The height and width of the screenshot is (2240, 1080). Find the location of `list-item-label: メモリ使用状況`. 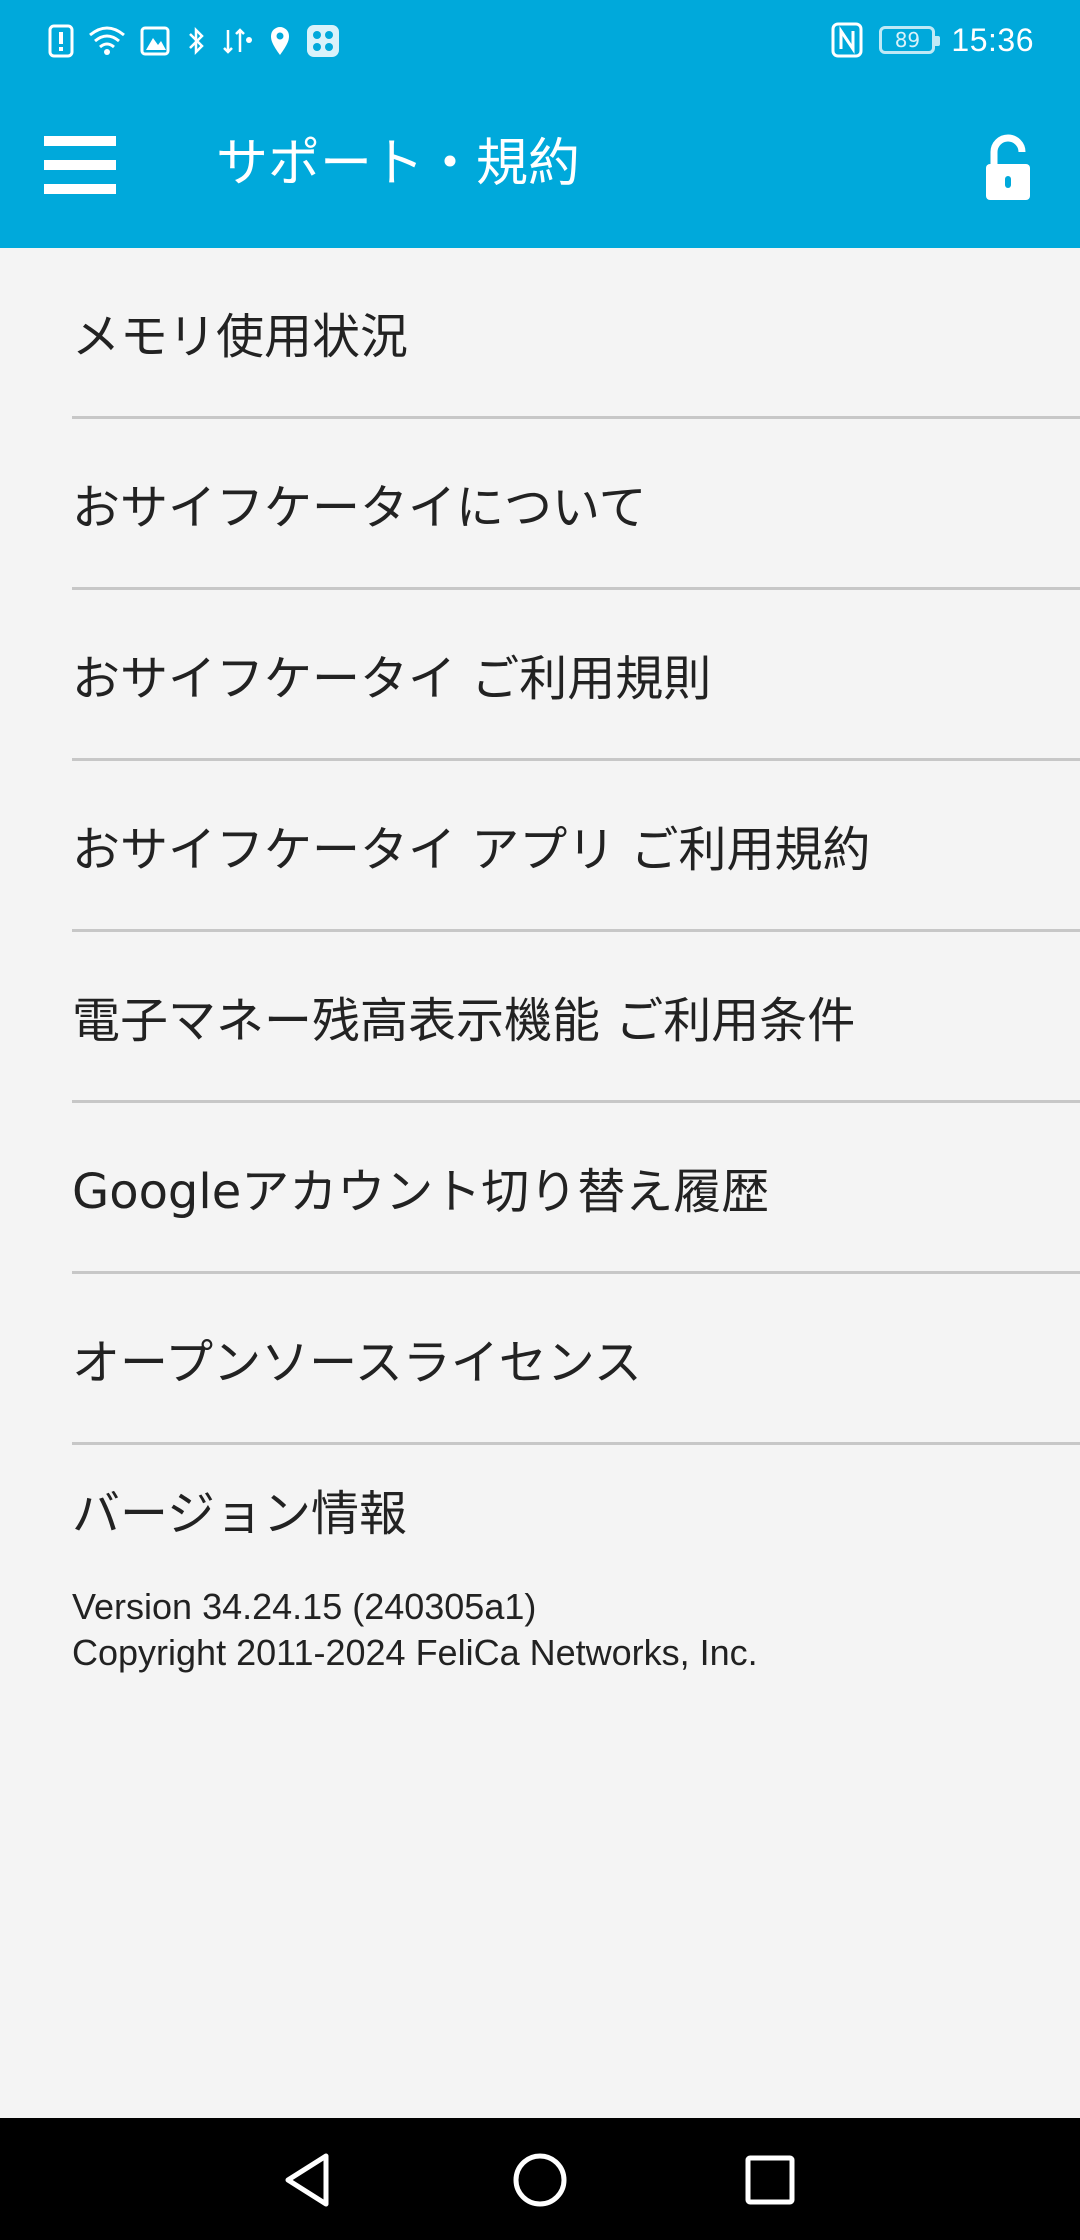

list-item-label: メモリ使用状況 is located at coordinates (240, 337).